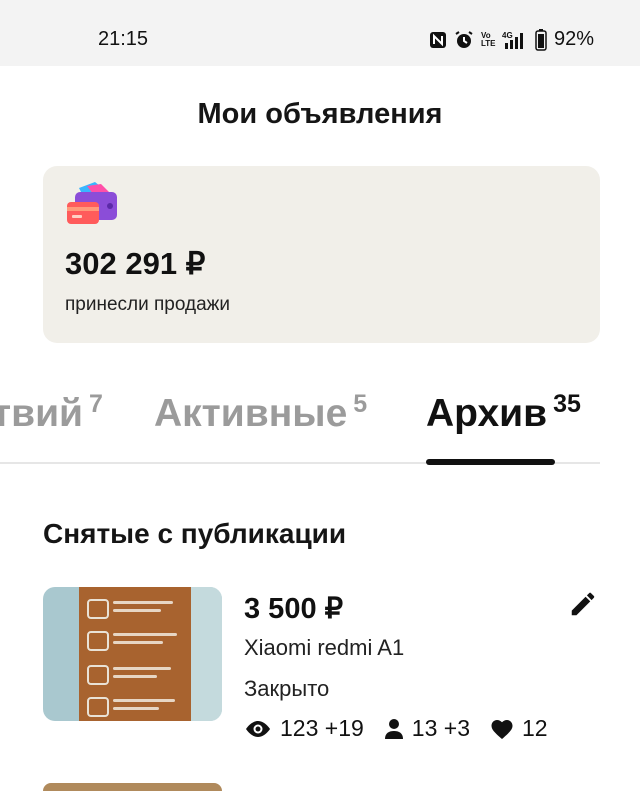 The height and width of the screenshot is (791, 640). What do you see at coordinates (487, 413) in the screenshot?
I see `tab-label: Архив` at bounding box center [487, 413].